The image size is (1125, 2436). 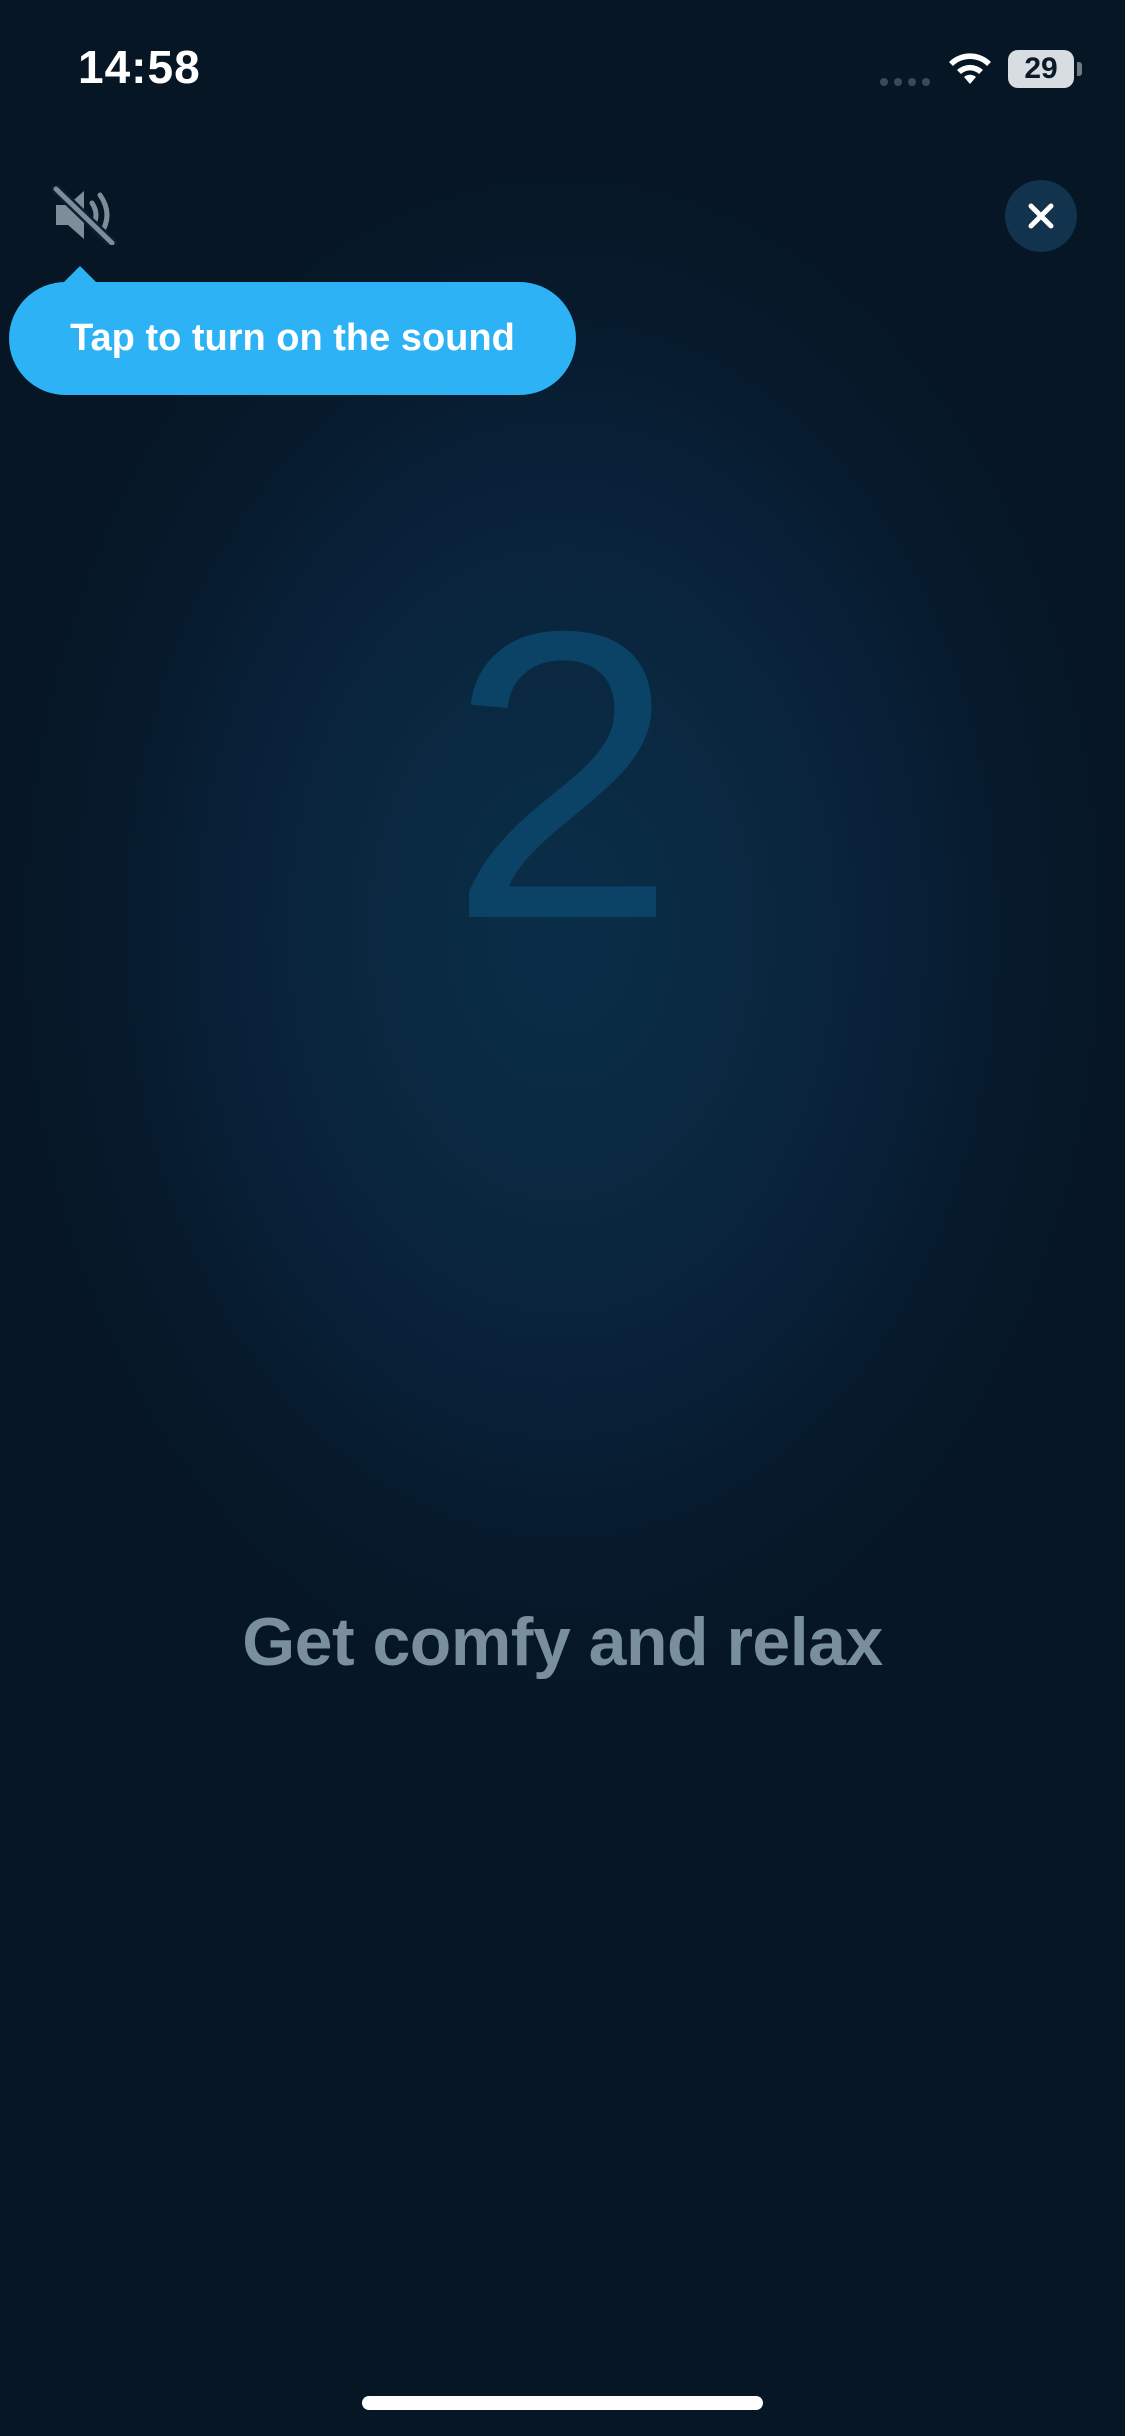 What do you see at coordinates (908, 79) in the screenshot?
I see `signal-dots-icon` at bounding box center [908, 79].